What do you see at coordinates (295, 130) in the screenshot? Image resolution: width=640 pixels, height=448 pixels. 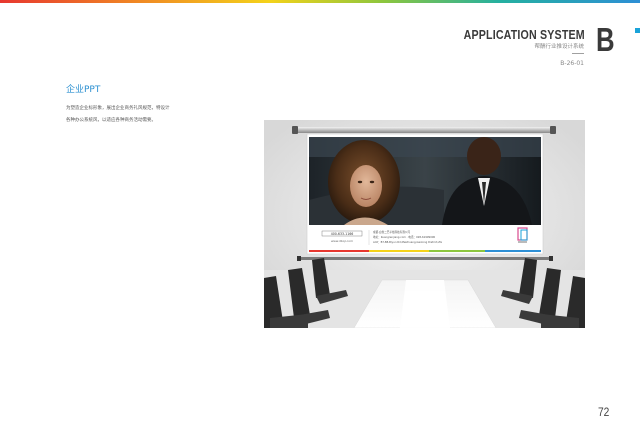 I see `bar-cap-left` at bounding box center [295, 130].